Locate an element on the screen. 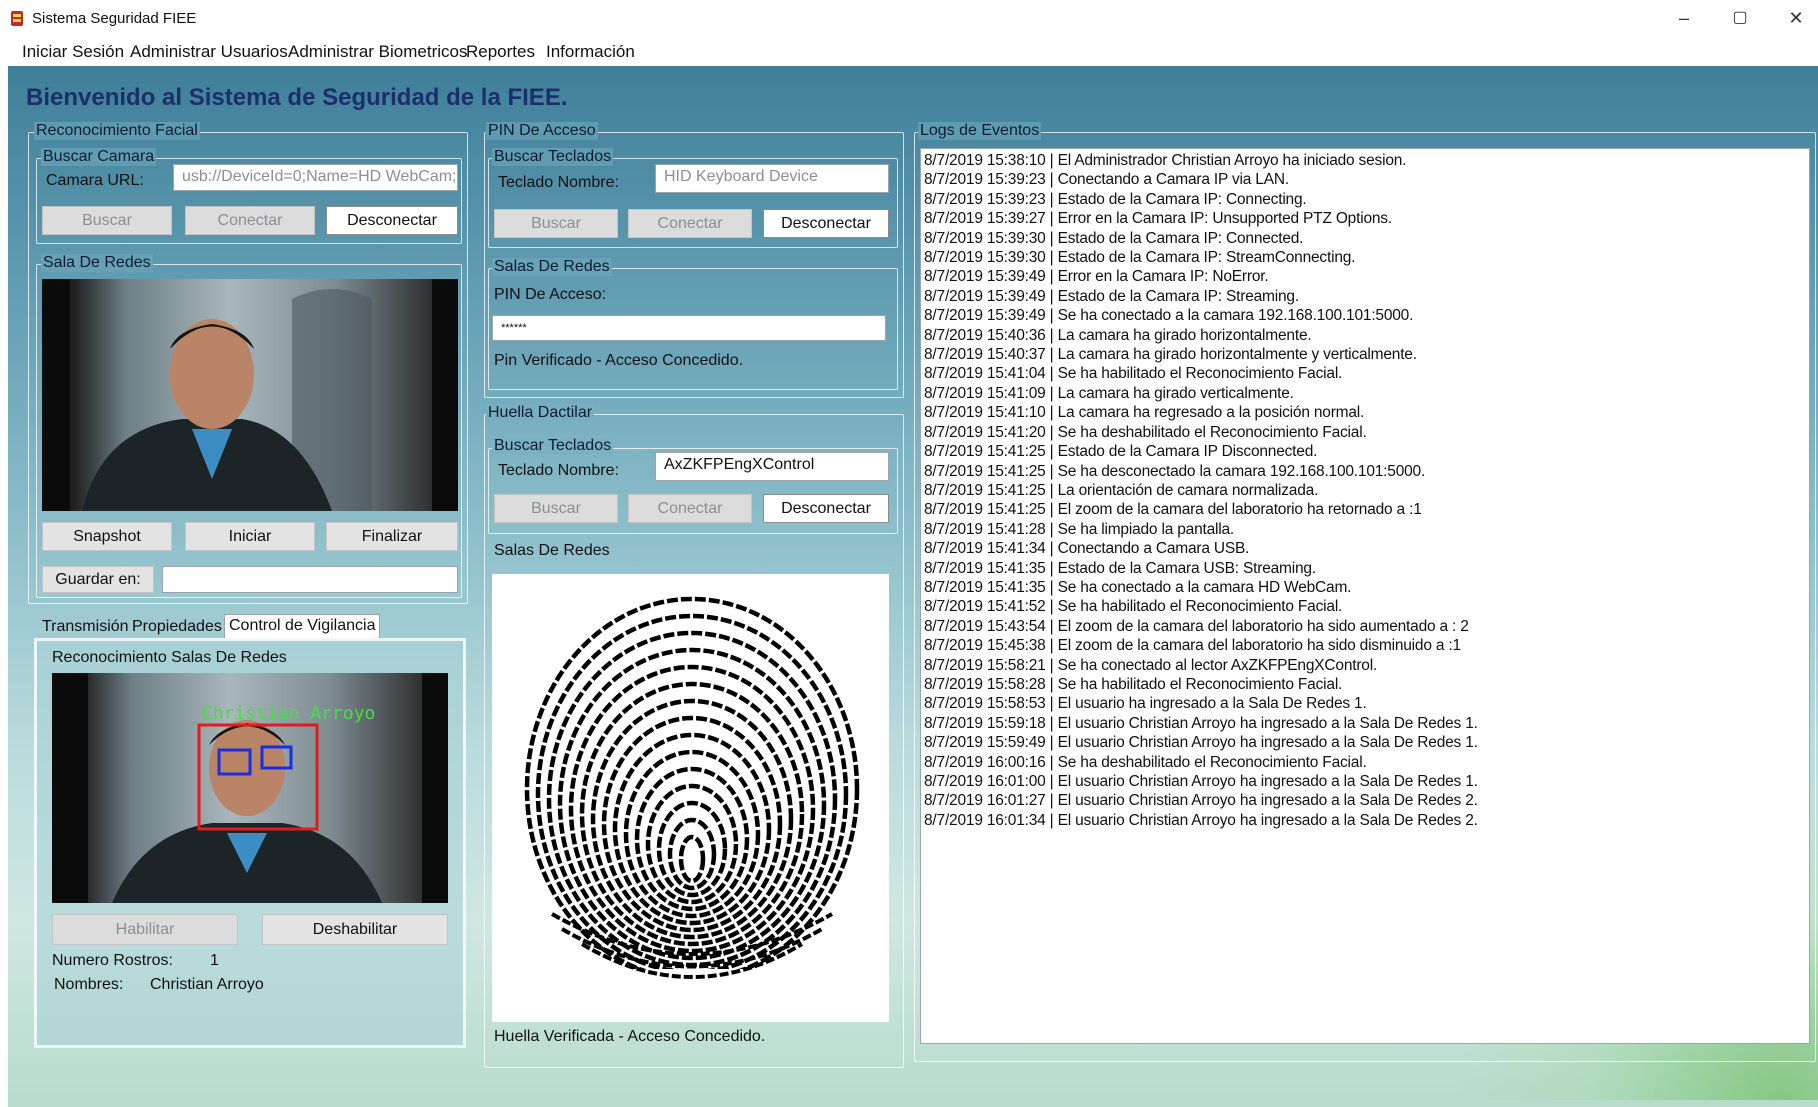 The image size is (1818, 1107). pin-salas-legend: Salas De Redes is located at coordinates (552, 267).